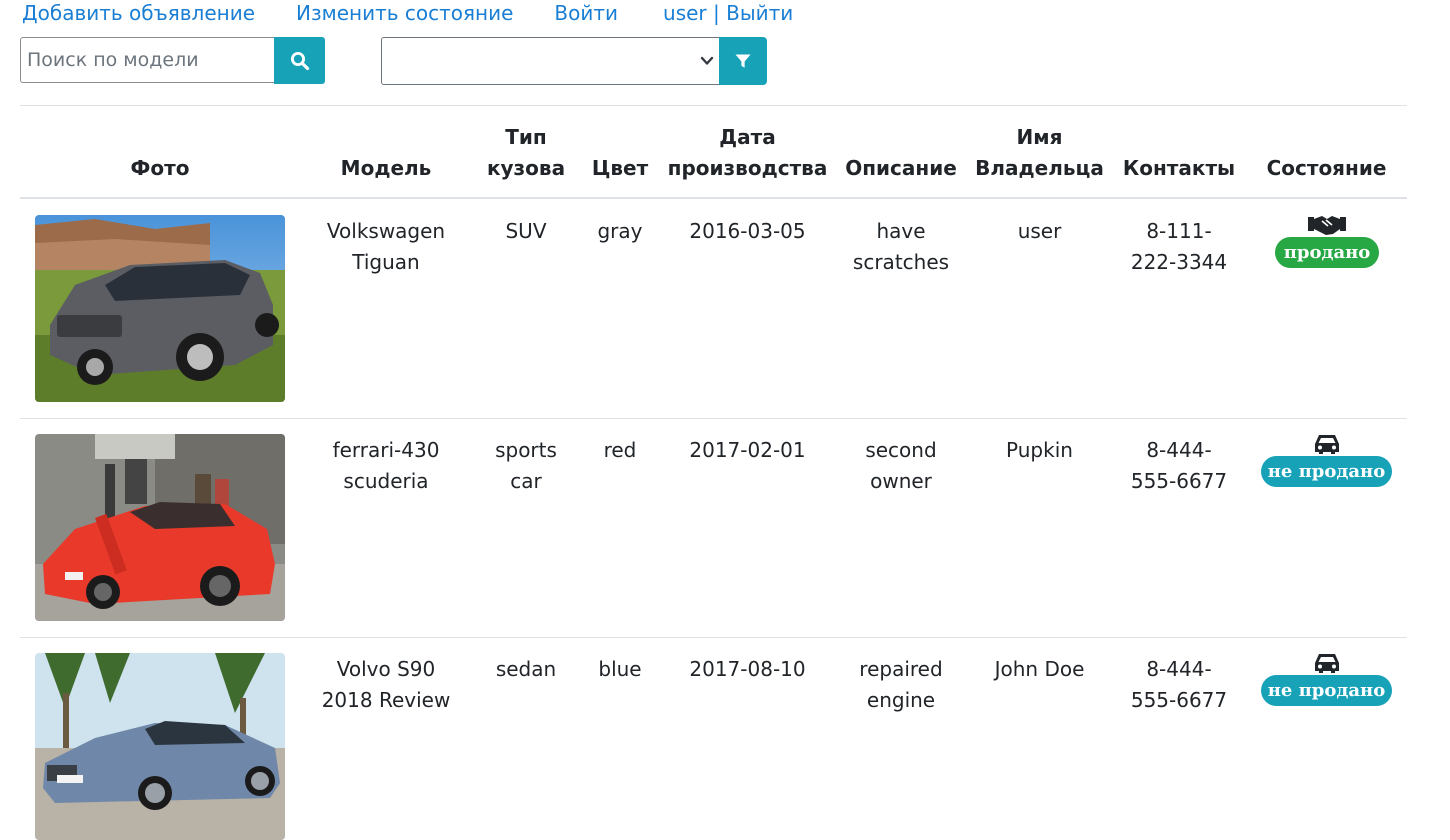 This screenshot has width=1450, height=840. What do you see at coordinates (586, 14) in the screenshot?
I see `login-link: Войти` at bounding box center [586, 14].